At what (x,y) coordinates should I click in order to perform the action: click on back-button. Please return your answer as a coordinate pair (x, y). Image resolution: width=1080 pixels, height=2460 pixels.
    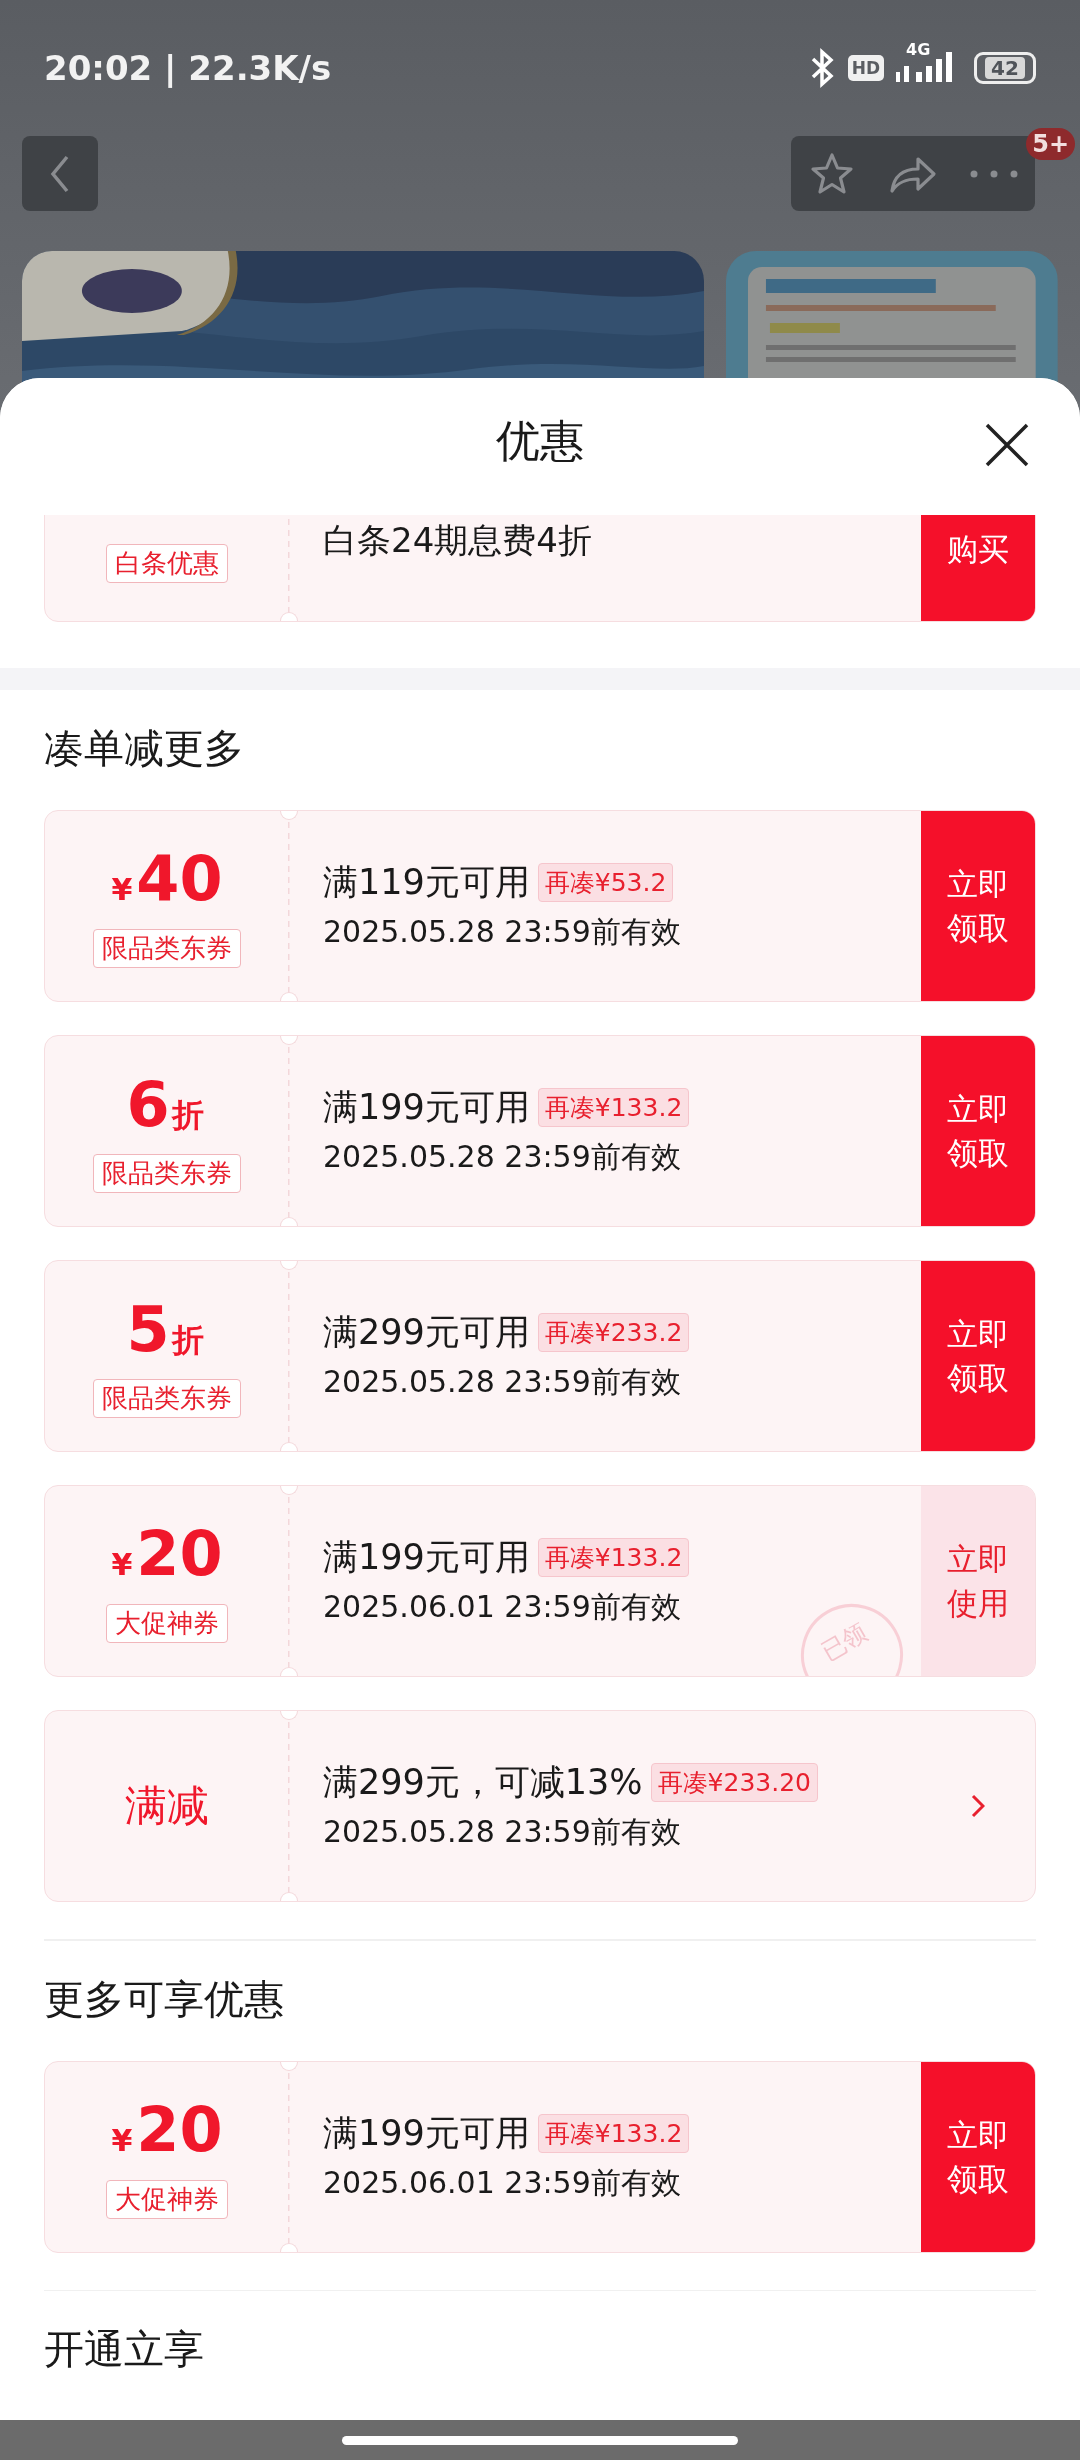
    Looking at the image, I should click on (60, 173).